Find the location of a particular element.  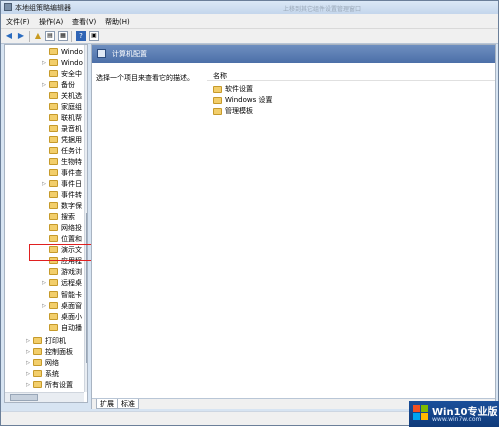

ghost-title-text: 上移到其它组件设置管理窗口 is located at coordinates (322, 9).